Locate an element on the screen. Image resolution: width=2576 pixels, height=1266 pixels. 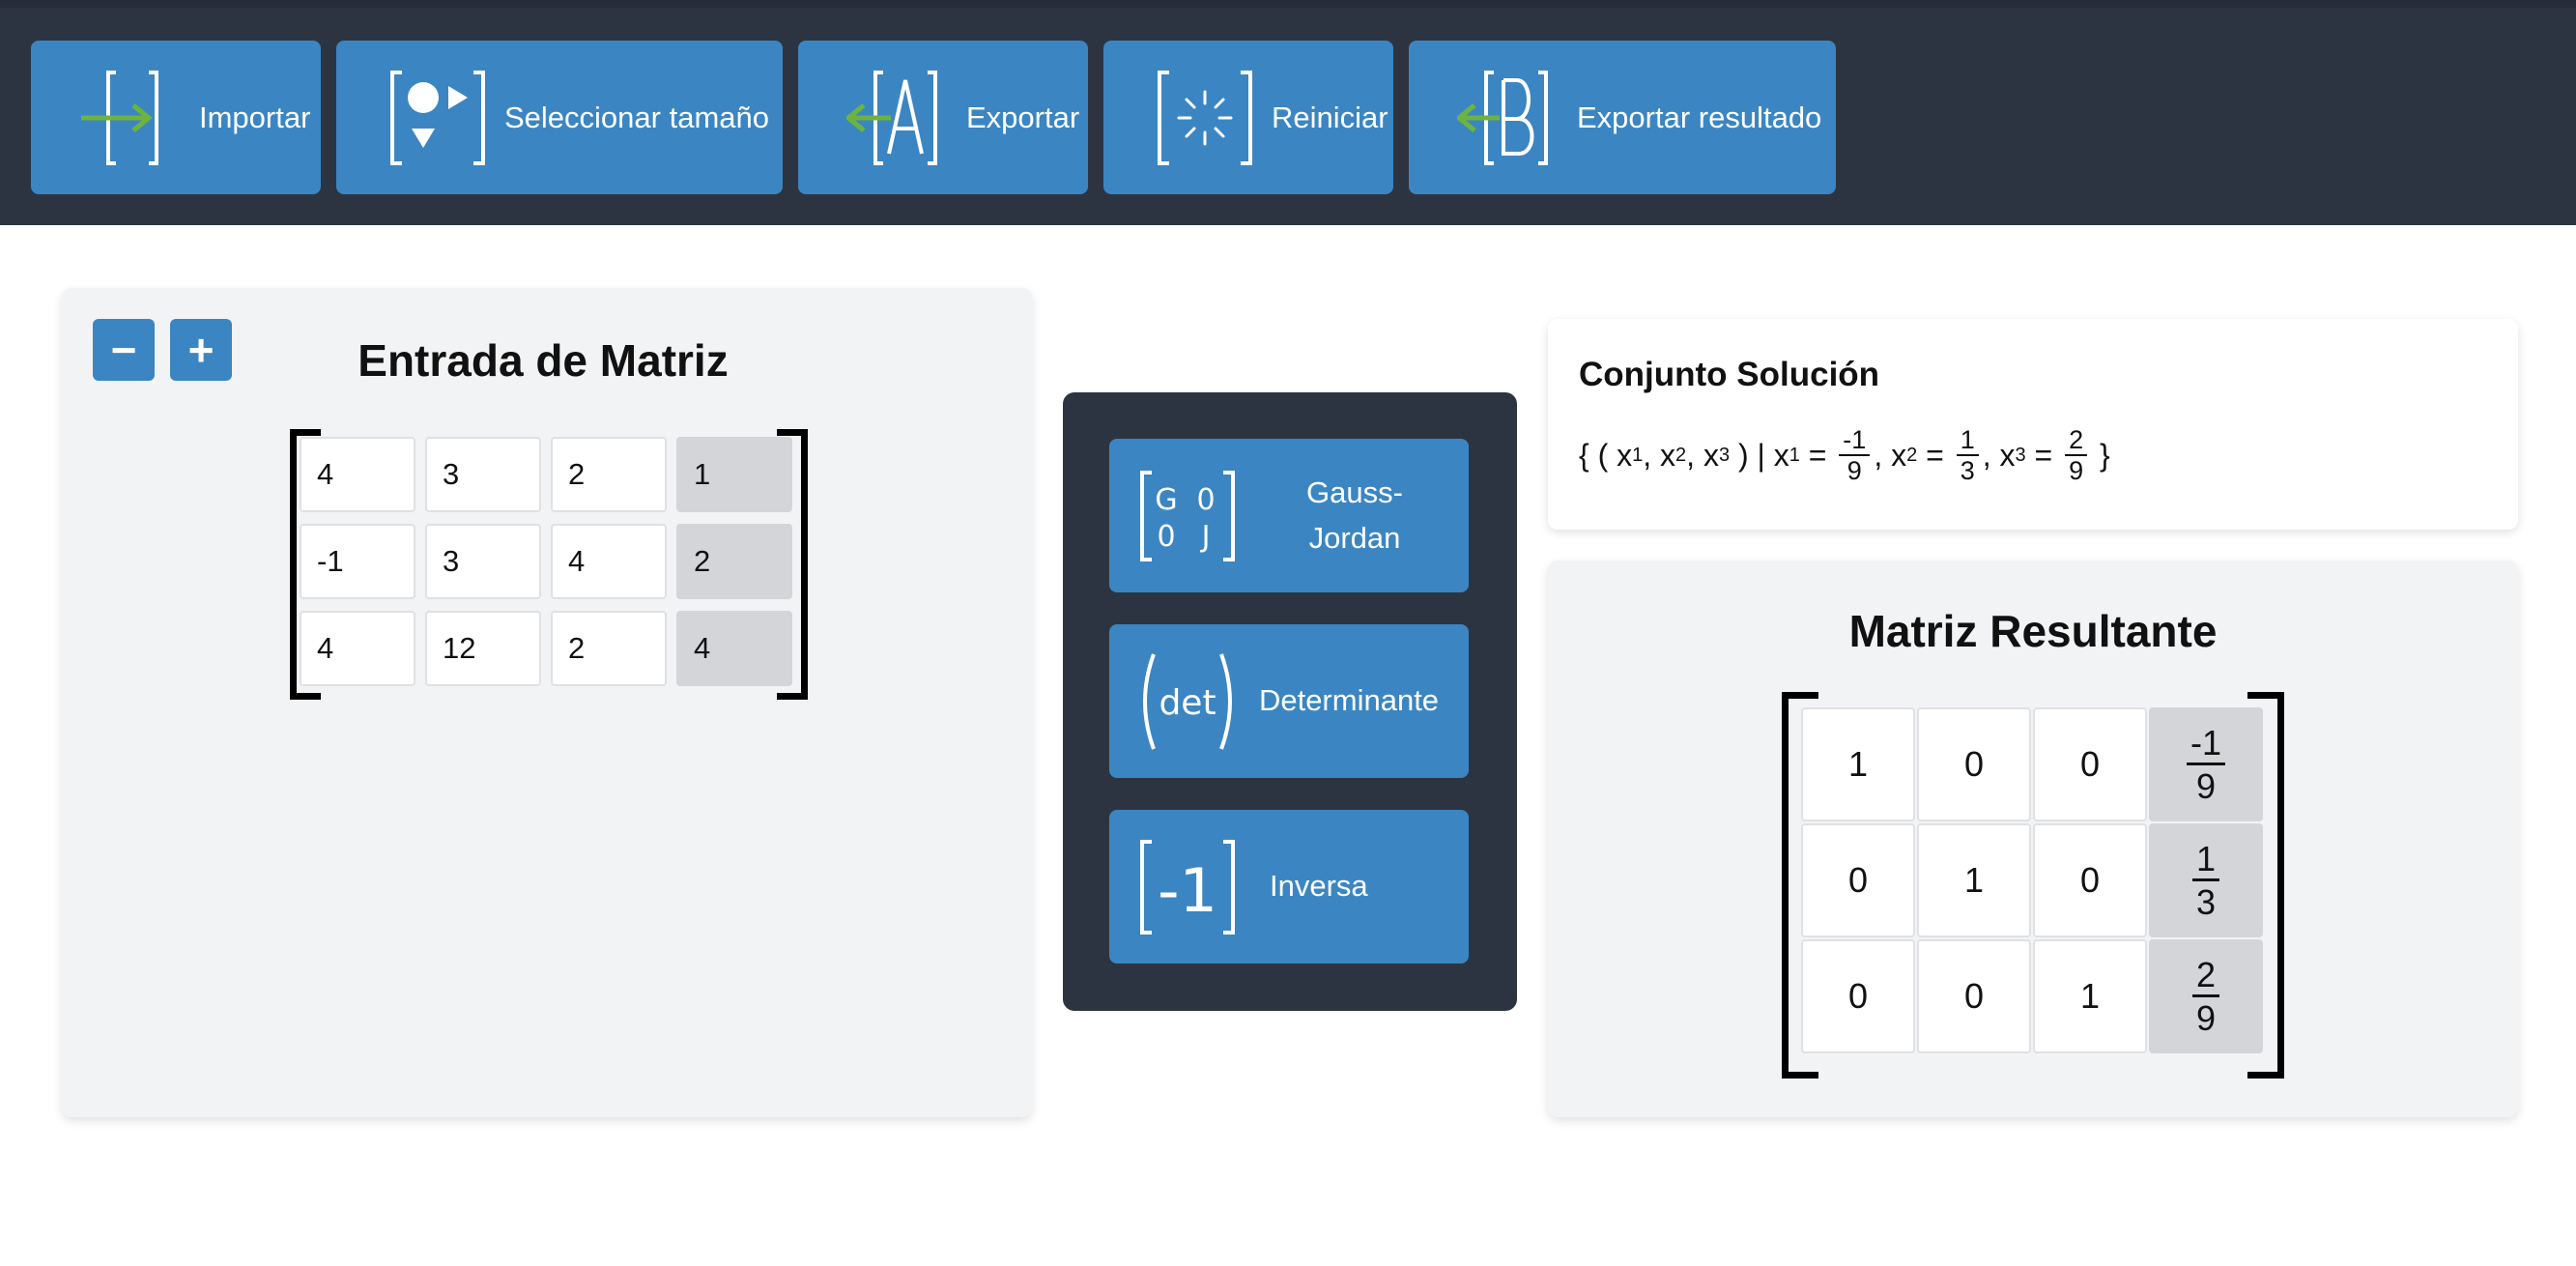
determinant-button: det Determinante is located at coordinates (1289, 701).